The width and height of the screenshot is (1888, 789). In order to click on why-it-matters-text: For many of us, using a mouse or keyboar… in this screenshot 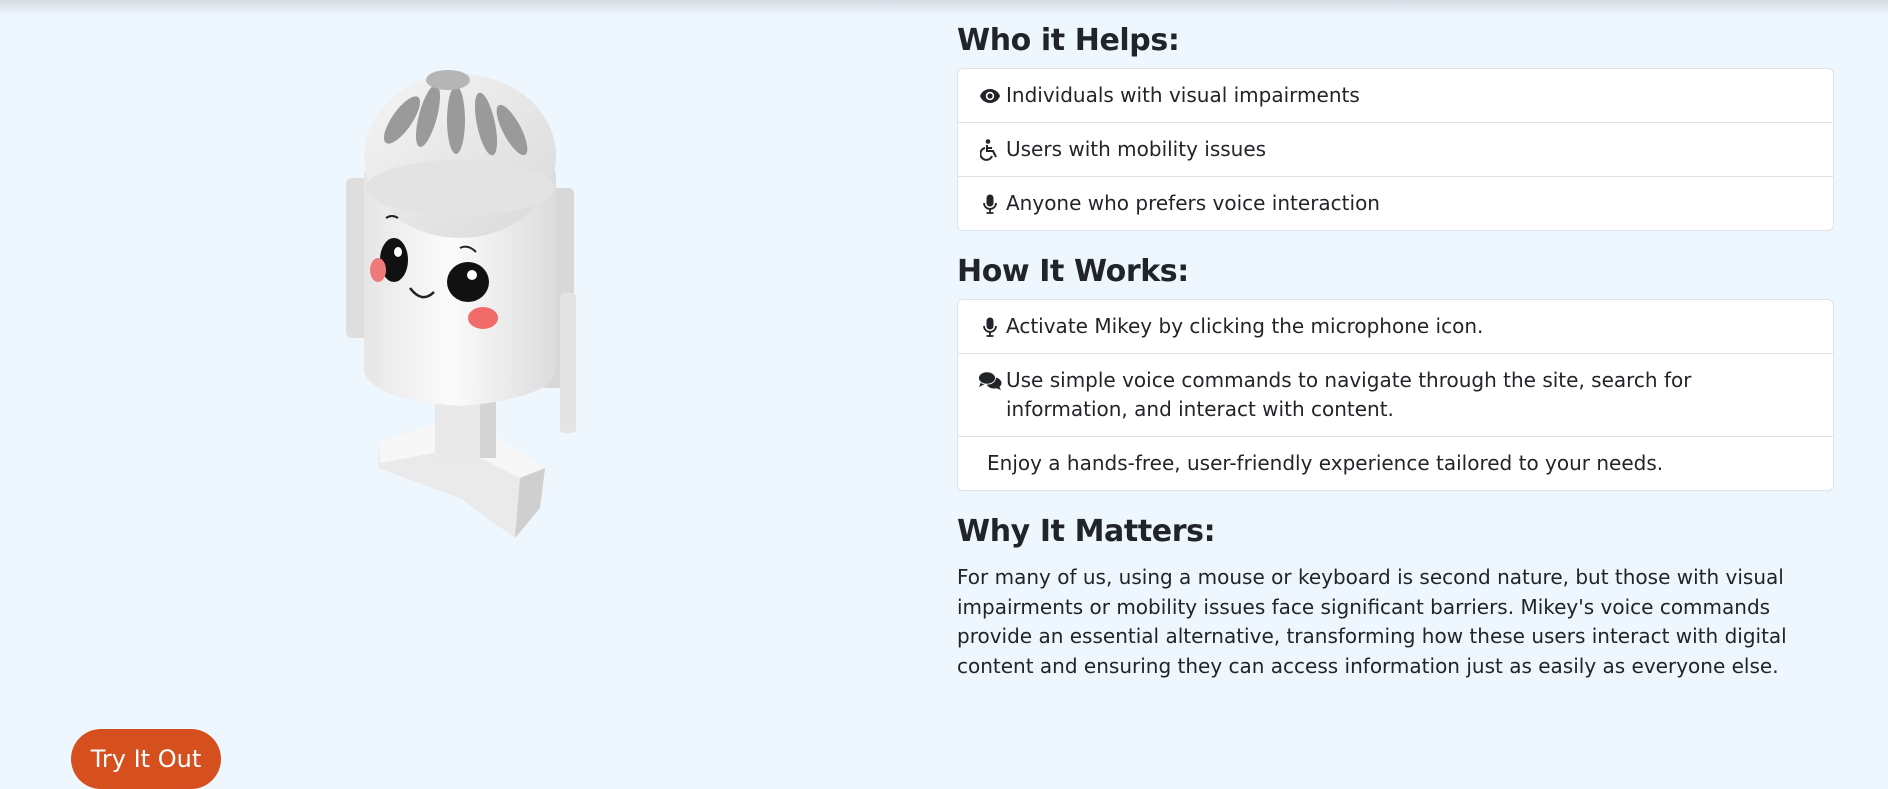, I will do `click(1372, 621)`.